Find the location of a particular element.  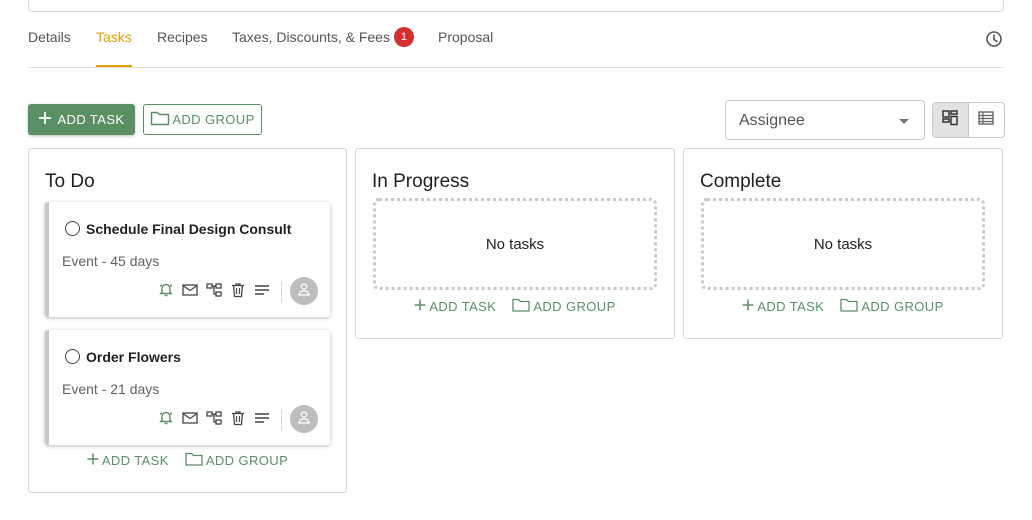

tab-proposal-label: Proposal is located at coordinates (466, 37).